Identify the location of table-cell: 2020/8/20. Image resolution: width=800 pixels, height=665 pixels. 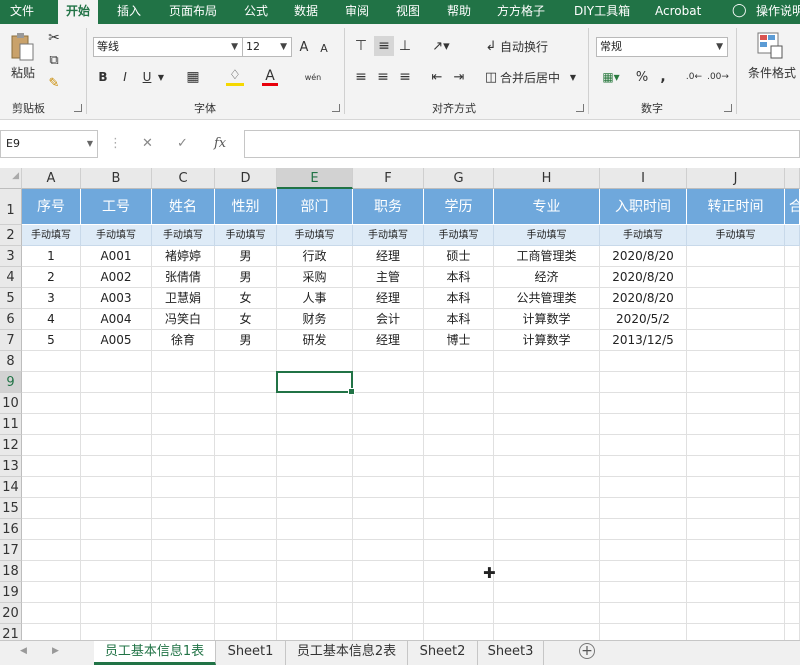
(643, 256).